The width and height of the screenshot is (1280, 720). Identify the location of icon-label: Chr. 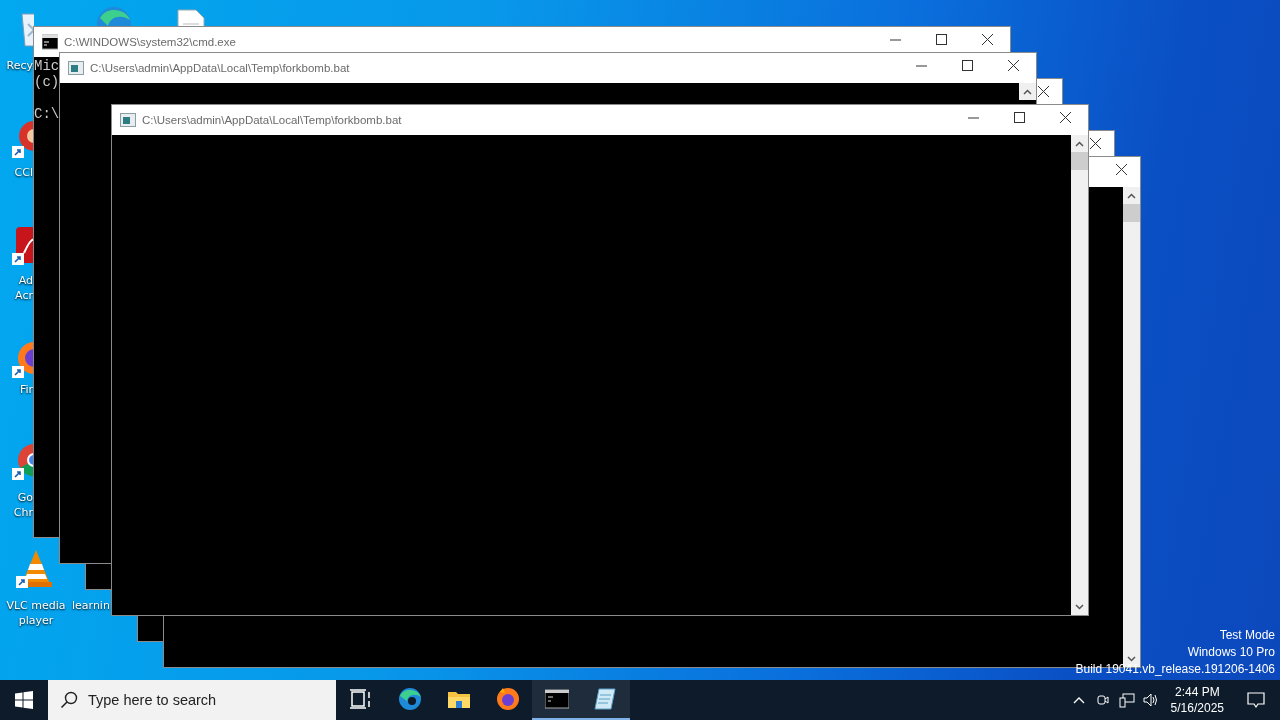
(23, 512).